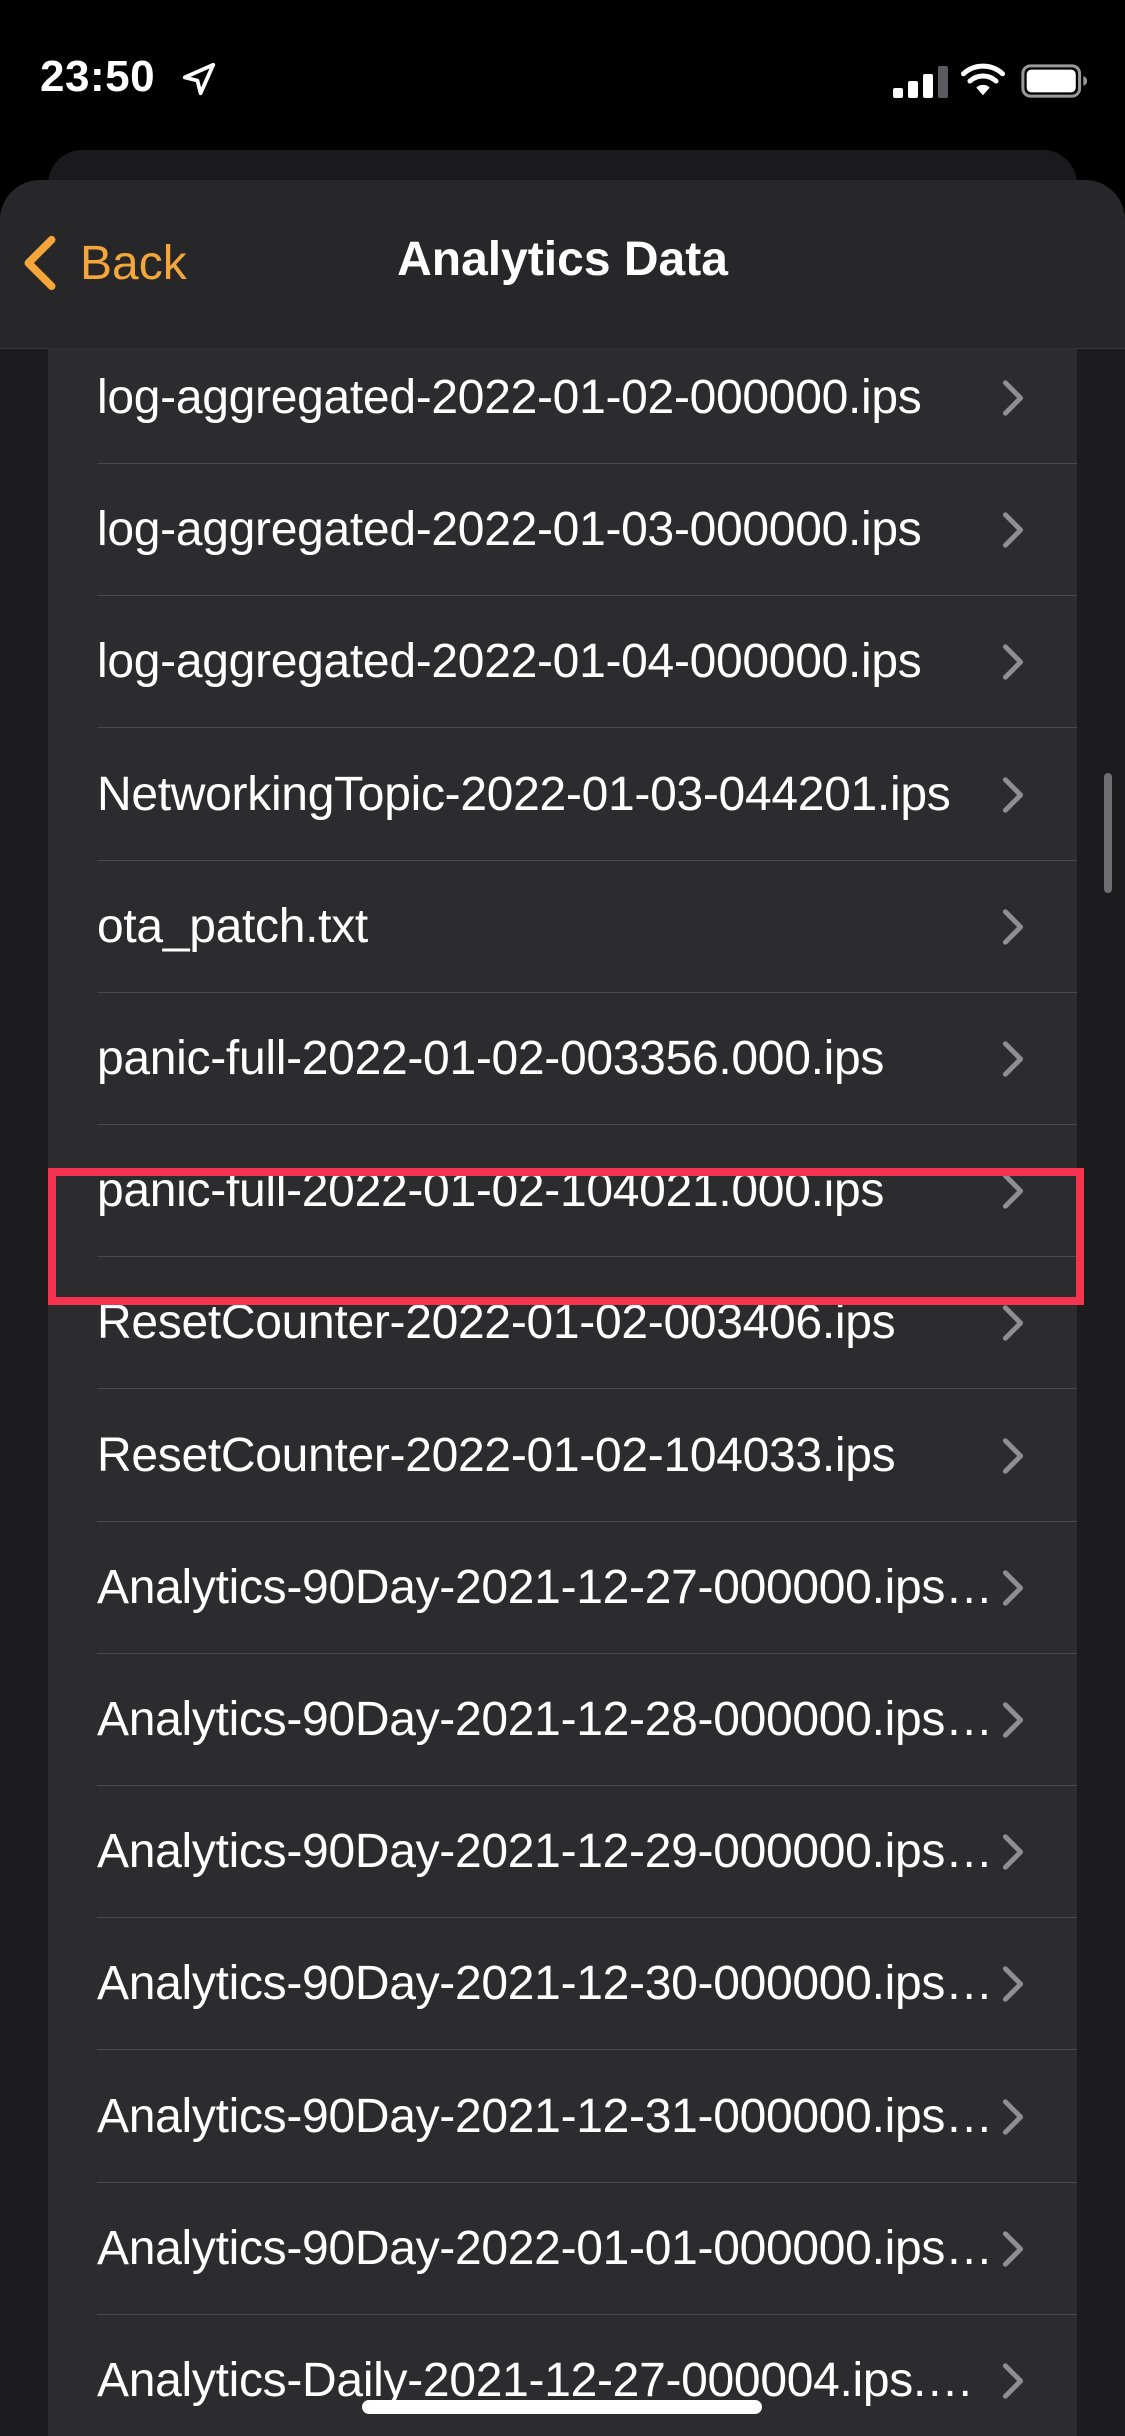 This screenshot has width=1125, height=2436. I want to click on page-title: Analytics Data, so click(562, 259).